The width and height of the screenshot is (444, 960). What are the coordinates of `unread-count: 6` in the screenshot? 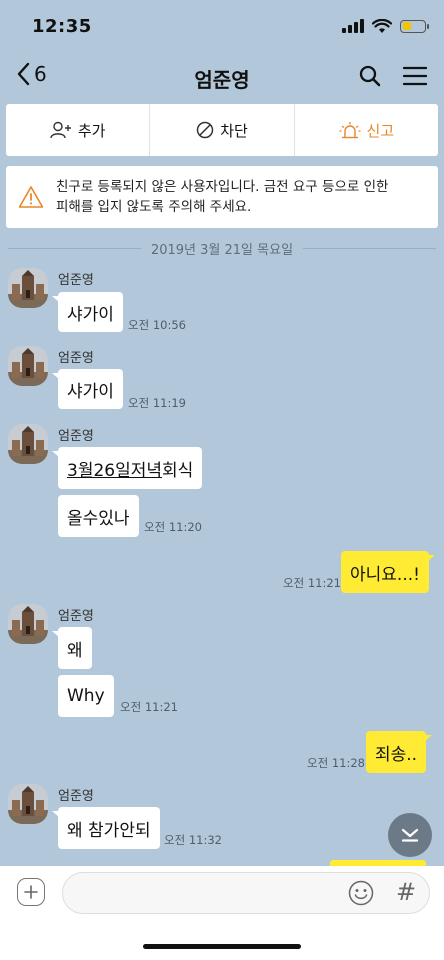 It's located at (40, 74).